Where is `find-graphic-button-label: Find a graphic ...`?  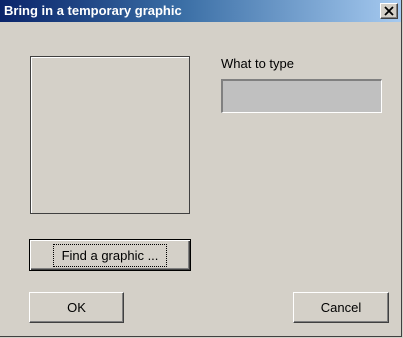 find-graphic-button-label: Find a graphic ... is located at coordinates (110, 255).